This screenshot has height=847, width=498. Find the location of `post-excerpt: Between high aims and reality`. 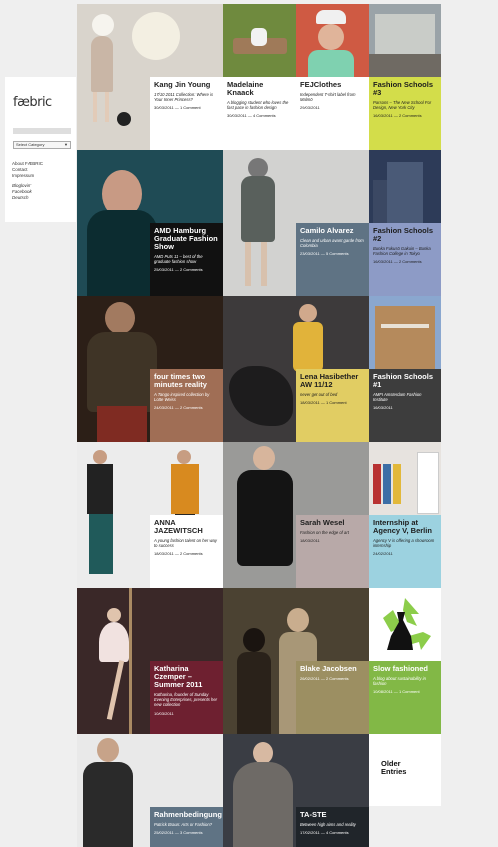

post-excerpt: Between high aims and reality is located at coordinates (328, 824).